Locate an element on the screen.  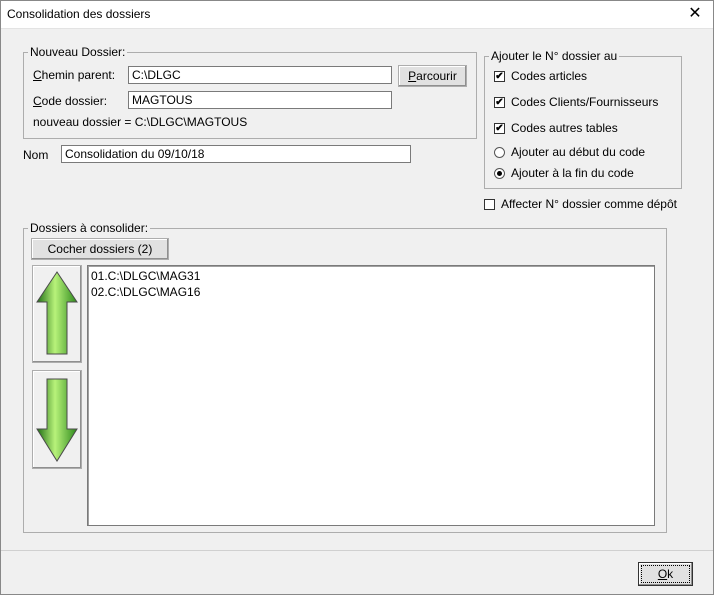
window-title: Consolidation des dossiers is located at coordinates (79, 14).